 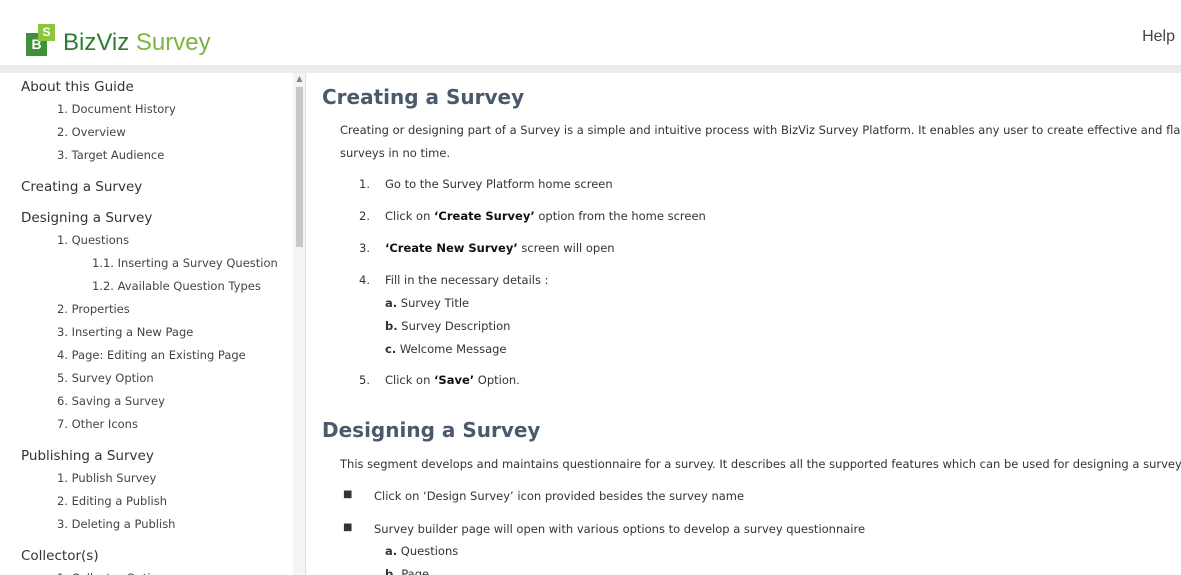 I want to click on step-number: 4., so click(x=364, y=280).